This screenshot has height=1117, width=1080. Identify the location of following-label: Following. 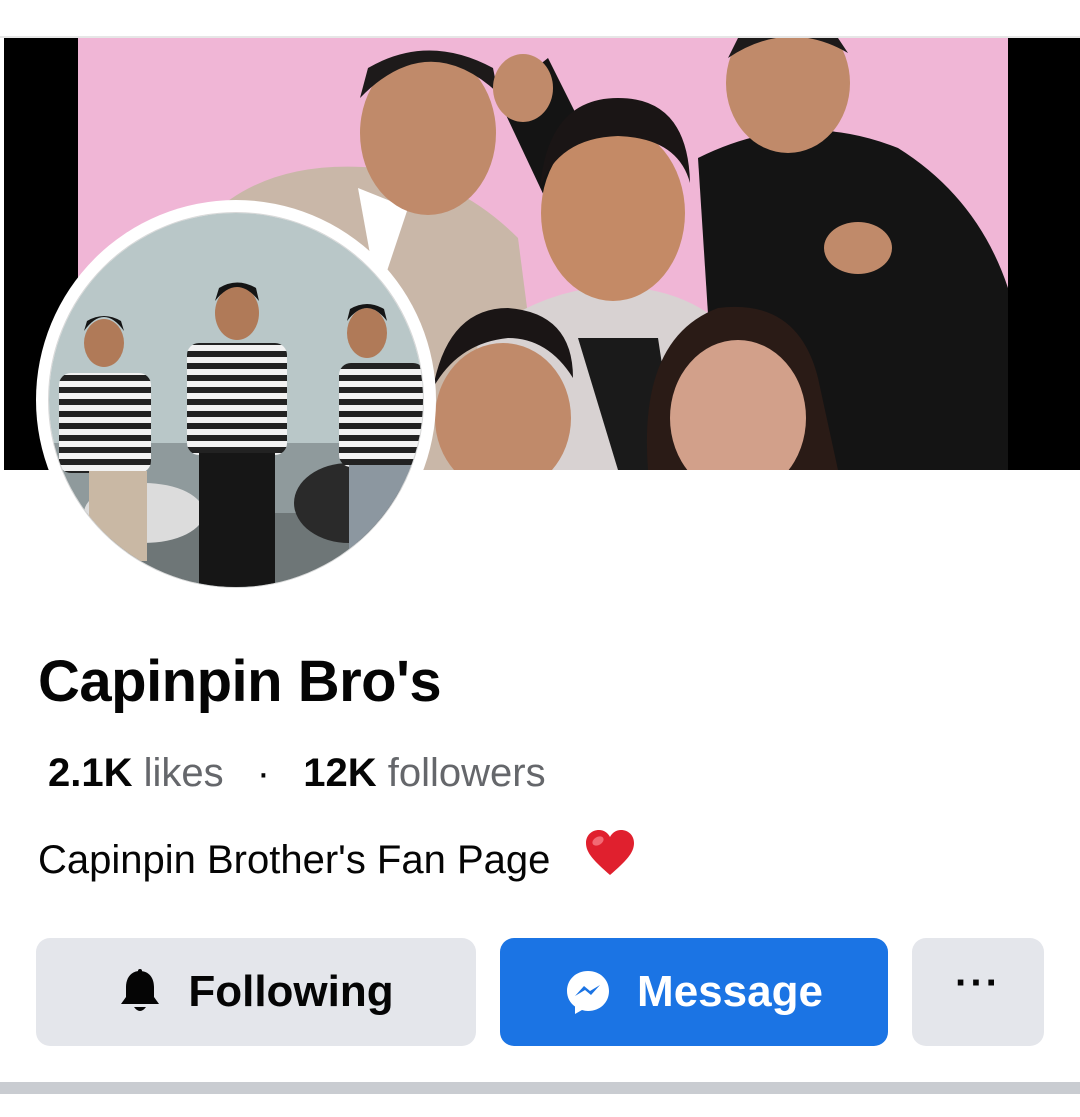
(291, 991).